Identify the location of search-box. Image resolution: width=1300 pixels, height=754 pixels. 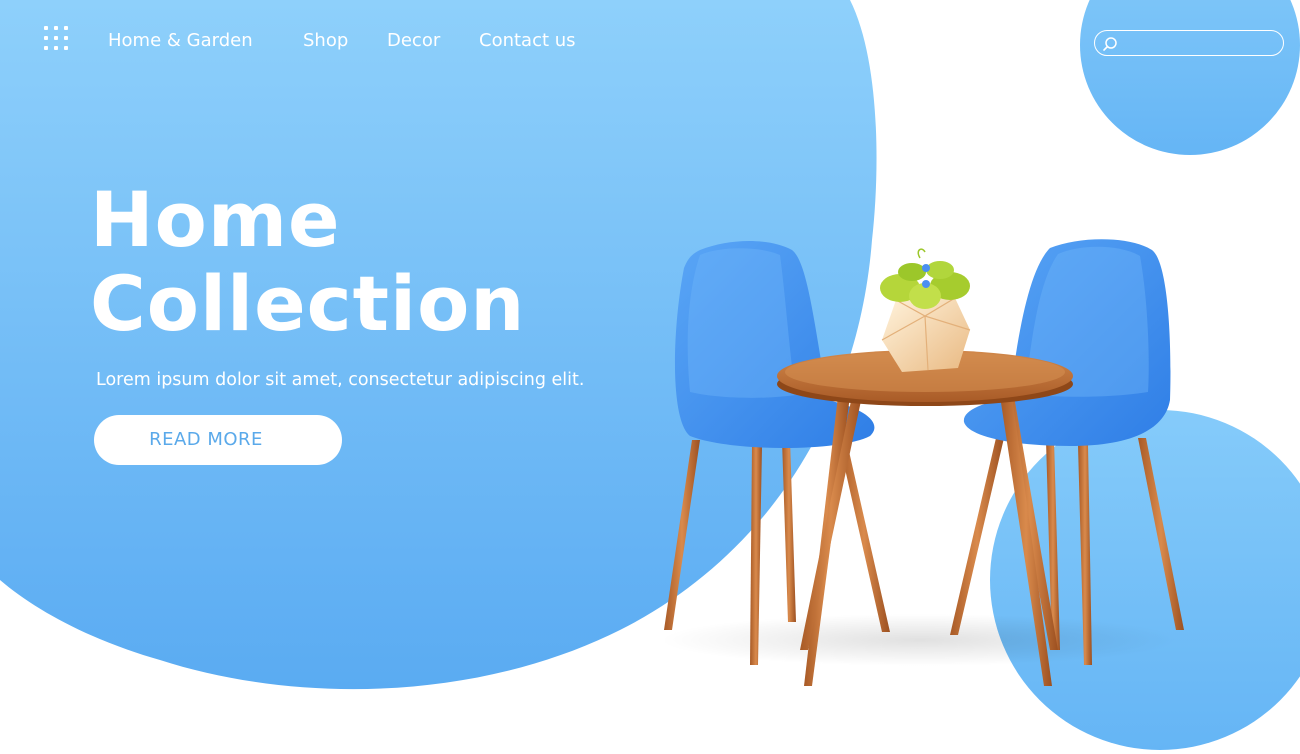
(1189, 43).